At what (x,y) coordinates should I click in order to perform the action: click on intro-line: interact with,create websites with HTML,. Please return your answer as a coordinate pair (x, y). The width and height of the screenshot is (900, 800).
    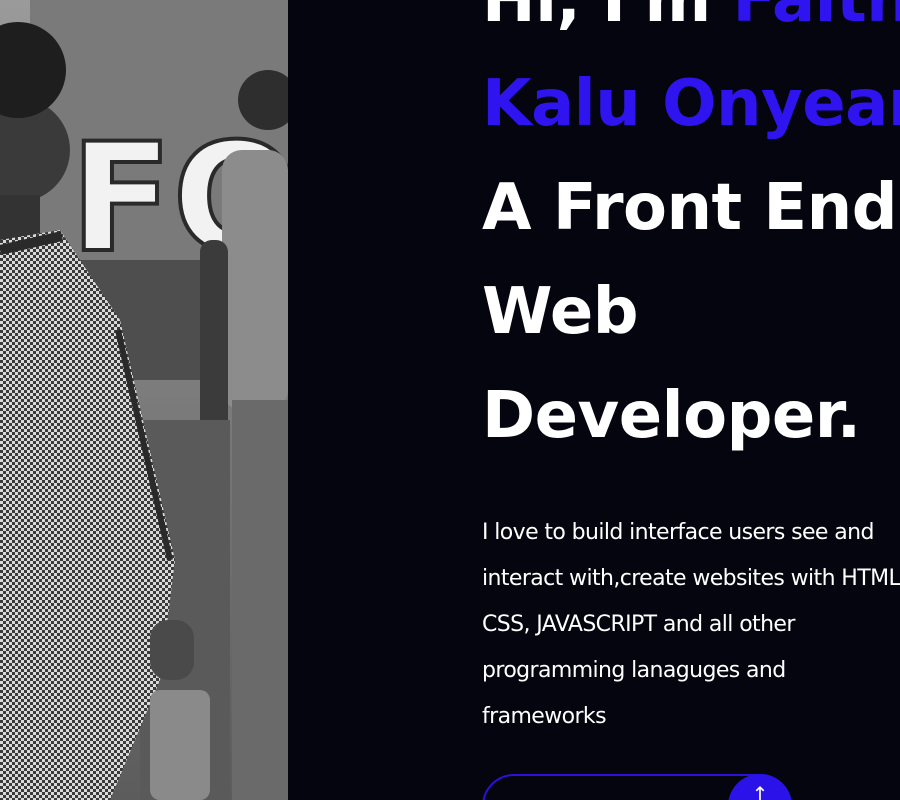
    Looking at the image, I should click on (691, 578).